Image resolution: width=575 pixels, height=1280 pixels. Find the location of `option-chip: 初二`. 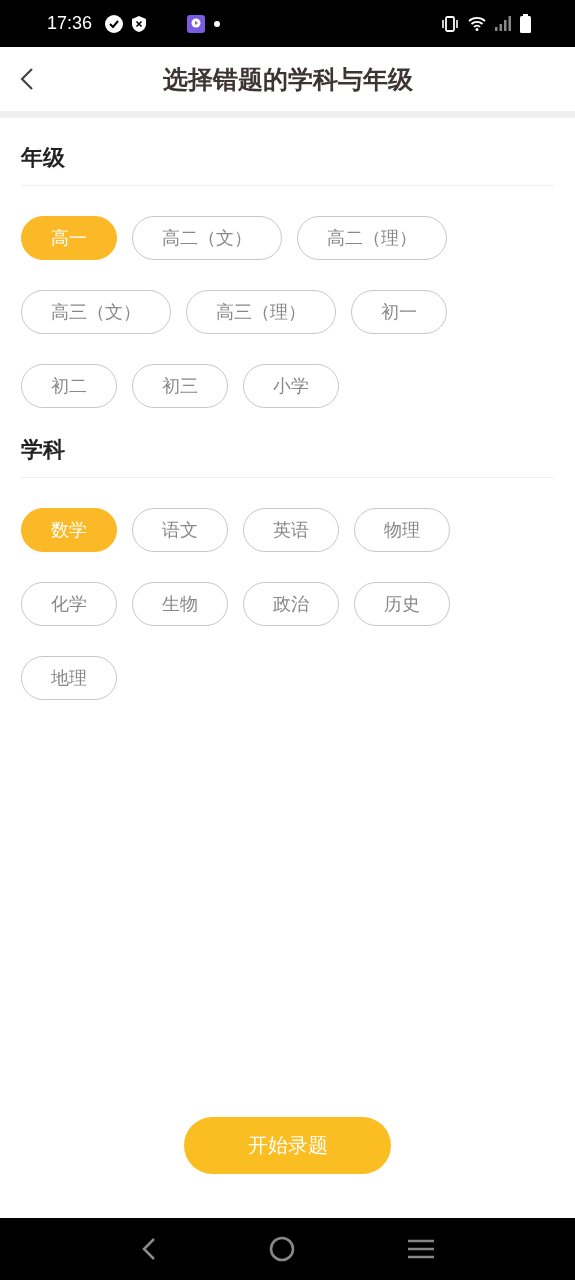

option-chip: 初二 is located at coordinates (69, 386).